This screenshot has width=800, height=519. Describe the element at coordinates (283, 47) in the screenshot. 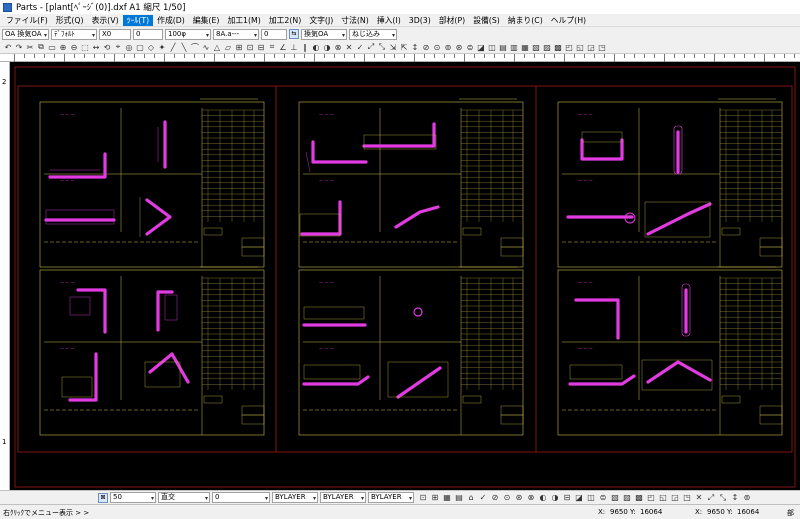

I see `tool-icon-25: ∠` at that location.